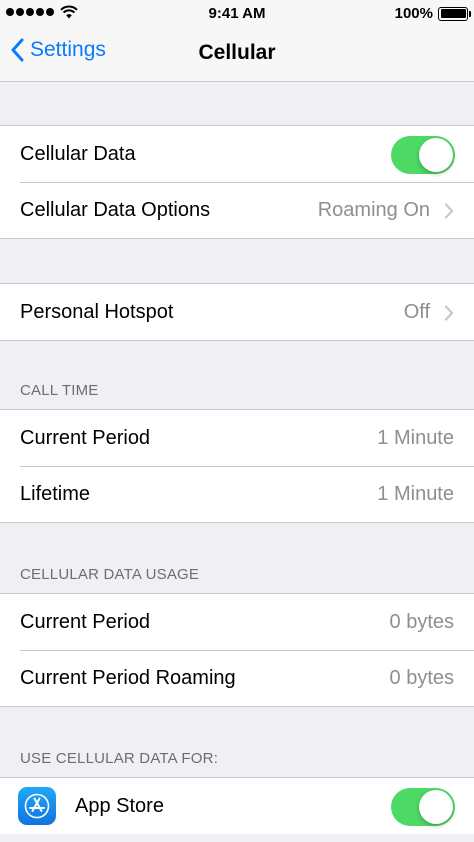 The height and width of the screenshot is (842, 474). I want to click on call-time-header: CALL TIME, so click(59, 390).